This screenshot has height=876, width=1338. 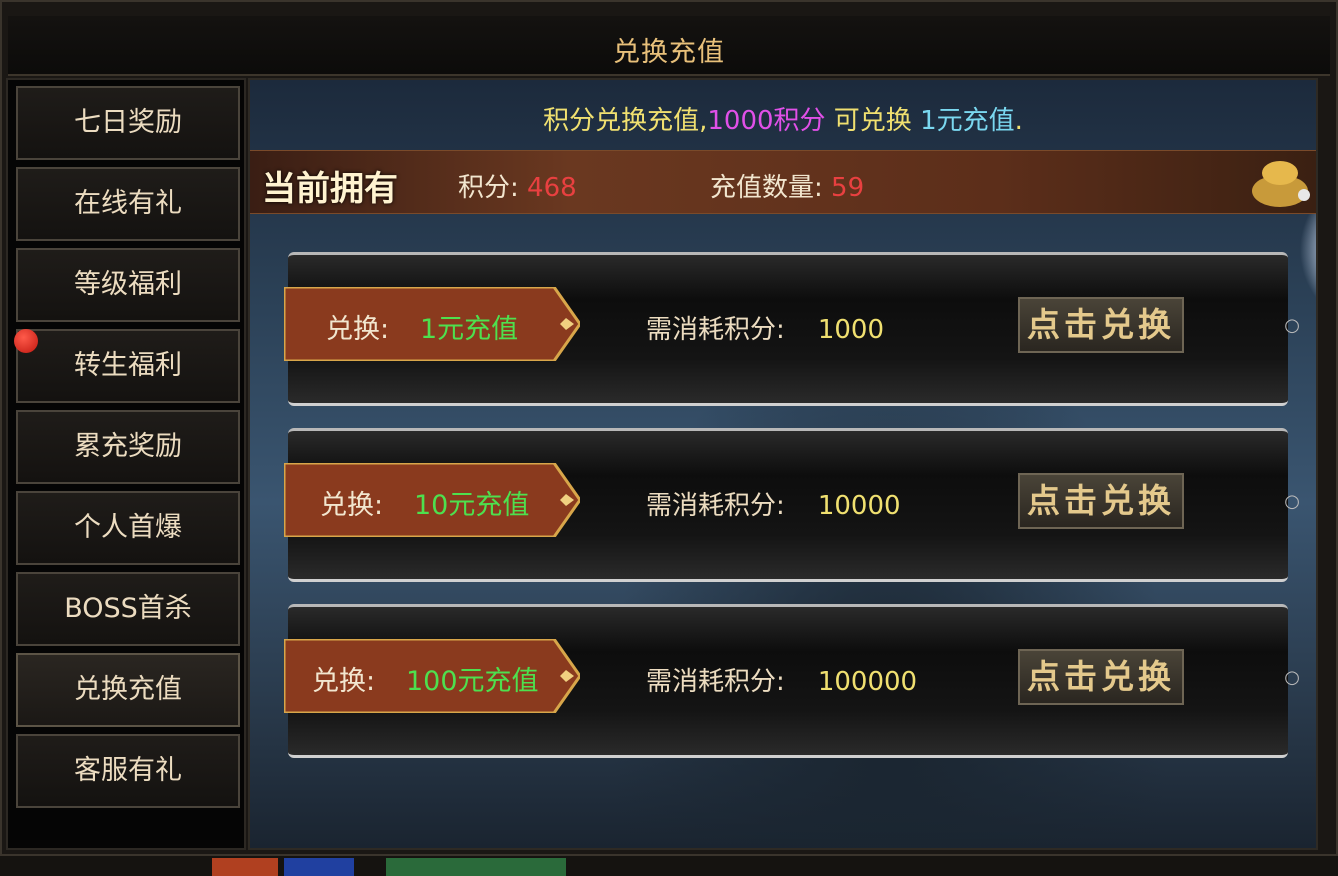 I want to click on owned-recharge: 充值数量: 59, so click(x=787, y=185).